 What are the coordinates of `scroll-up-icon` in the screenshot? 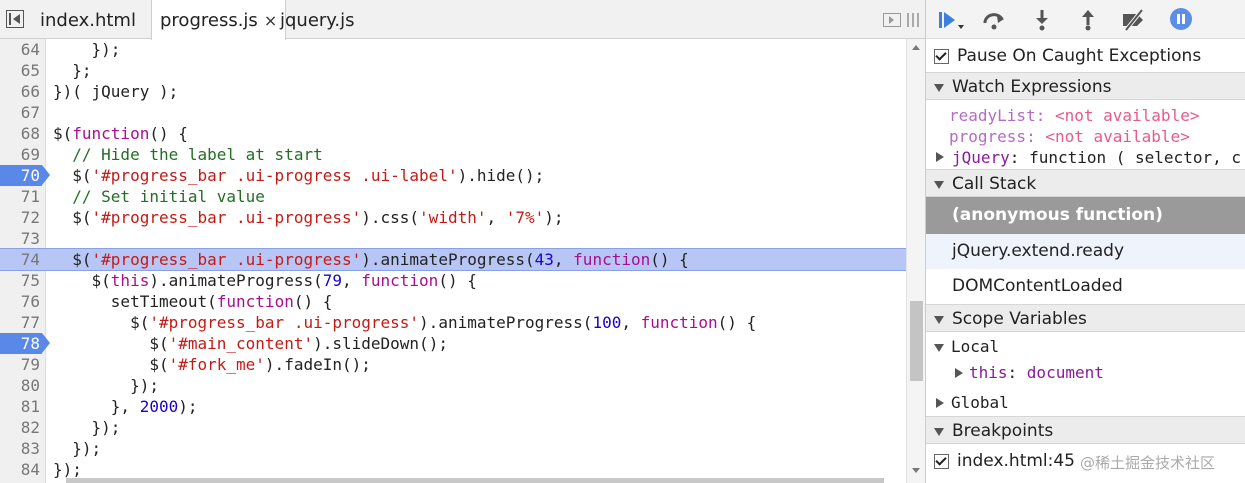 It's located at (916, 47).